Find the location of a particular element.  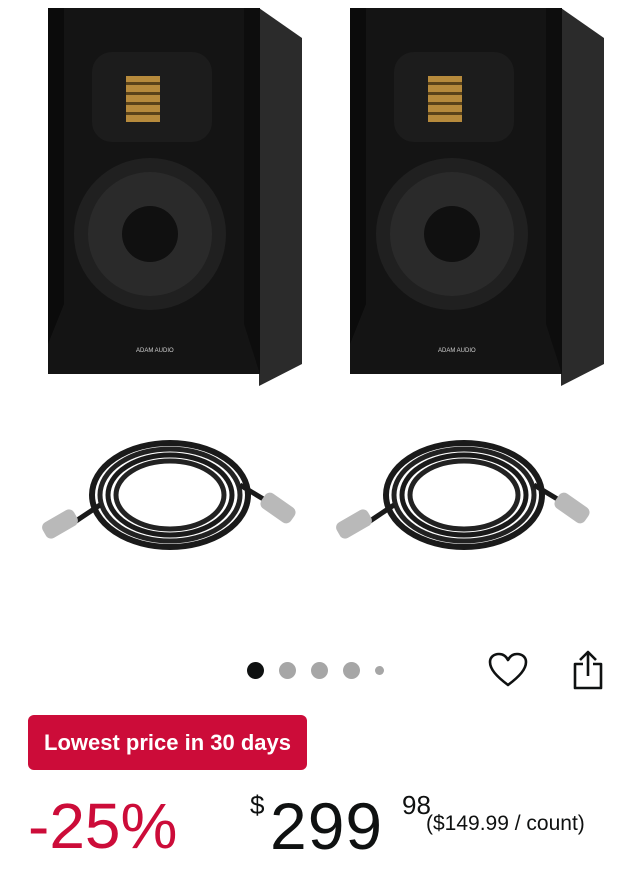

wishlist-button is located at coordinates (508, 670).